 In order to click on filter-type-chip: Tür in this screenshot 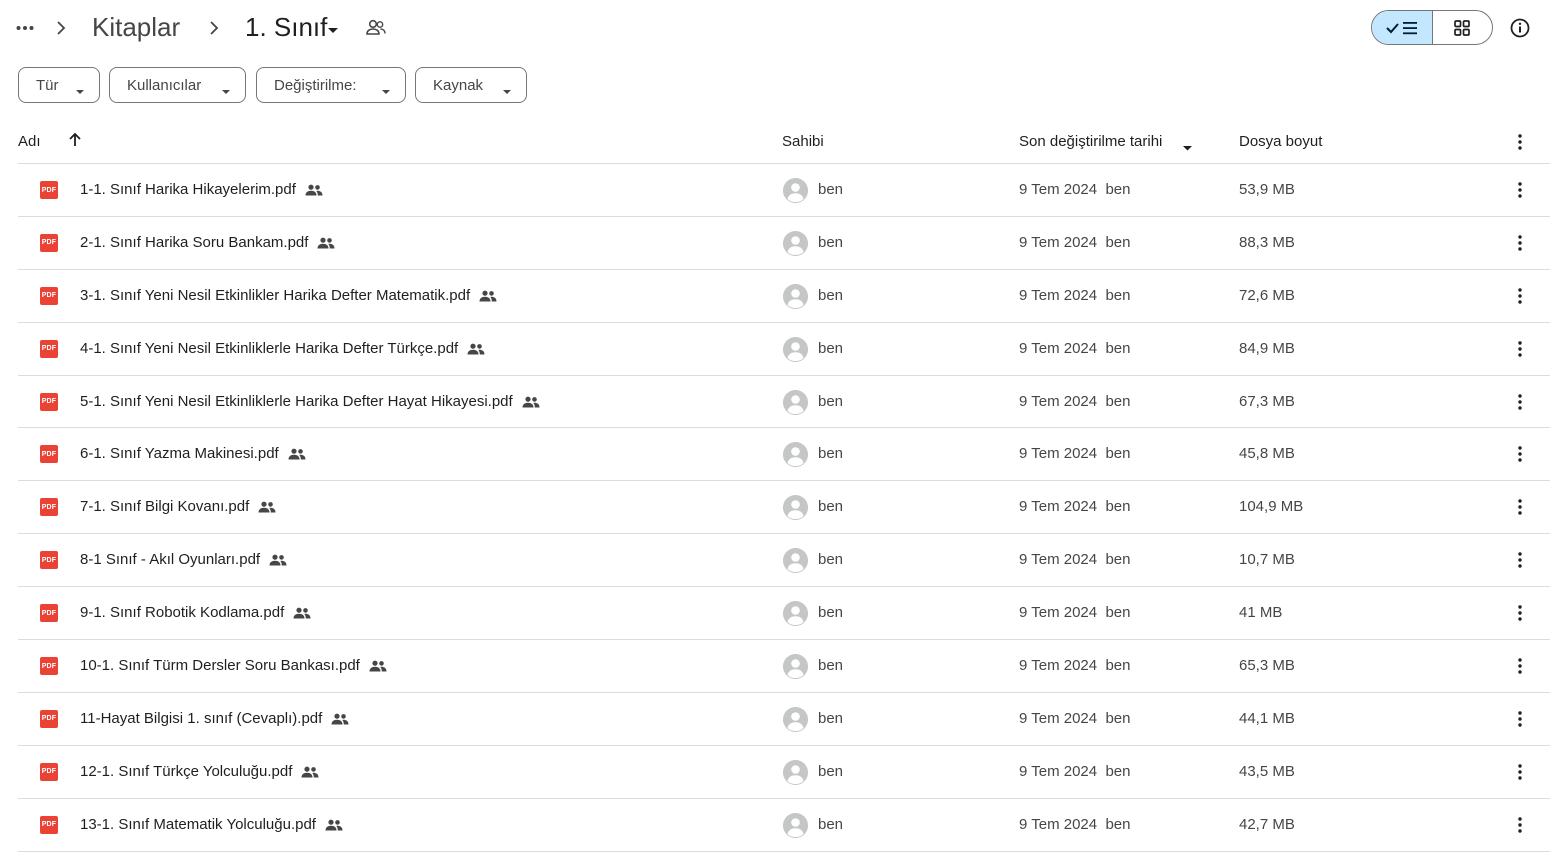, I will do `click(59, 85)`.